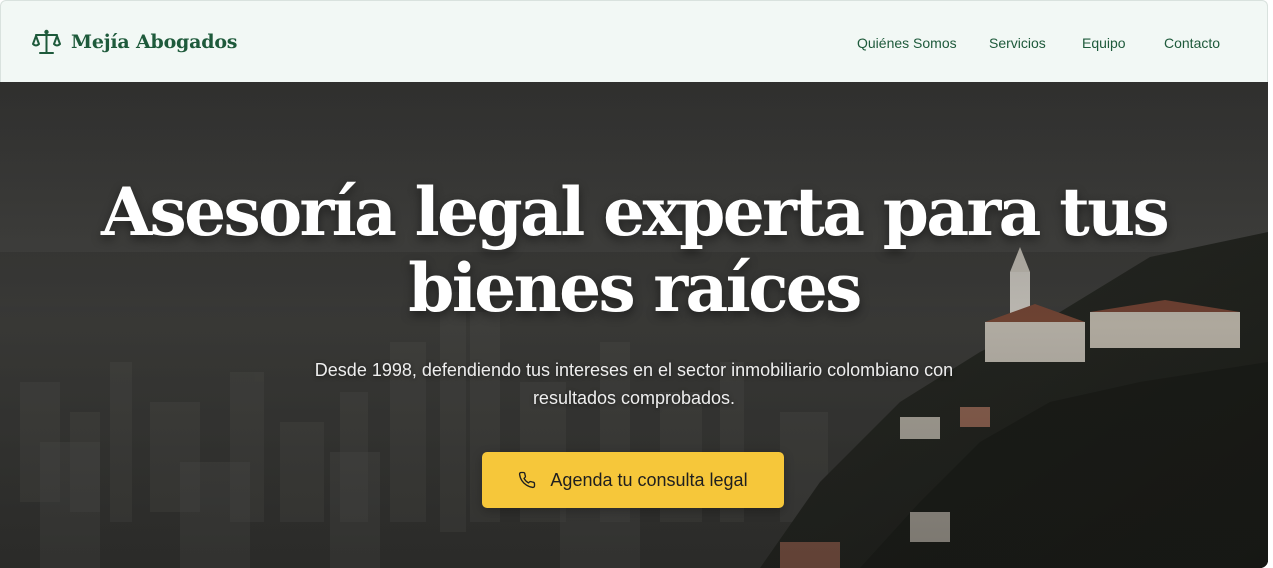 The width and height of the screenshot is (1273, 568). What do you see at coordinates (527, 480) in the screenshot?
I see `phone-icon` at bounding box center [527, 480].